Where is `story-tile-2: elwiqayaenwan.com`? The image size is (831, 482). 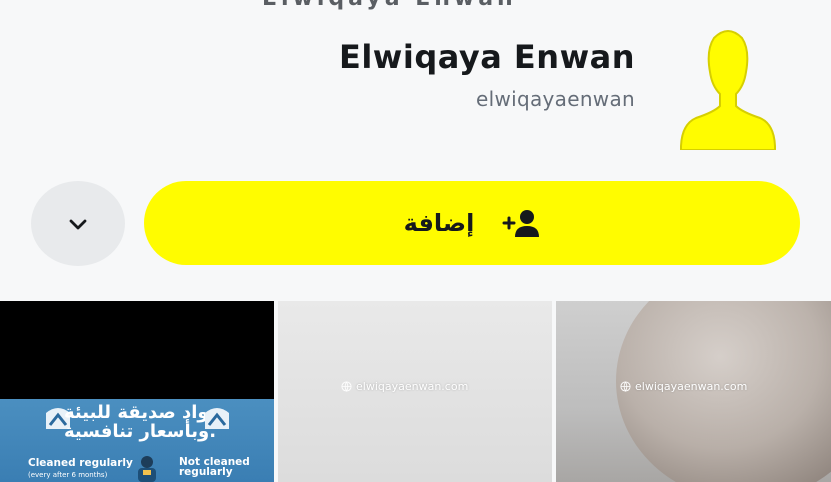
story-tile-2: elwiqayaenwan.com is located at coordinates (415, 391).